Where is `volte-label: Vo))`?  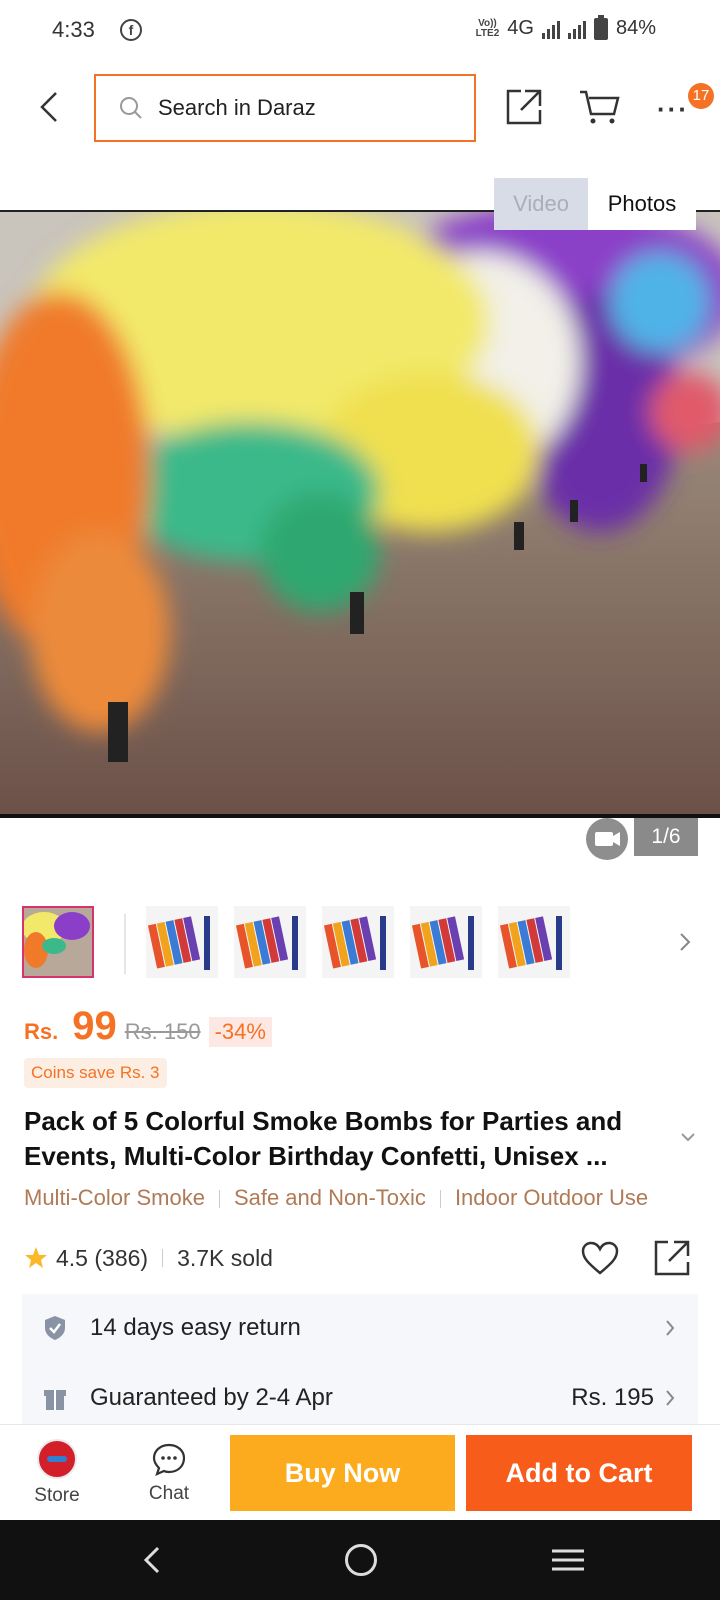 volte-label: Vo)) is located at coordinates (487, 23).